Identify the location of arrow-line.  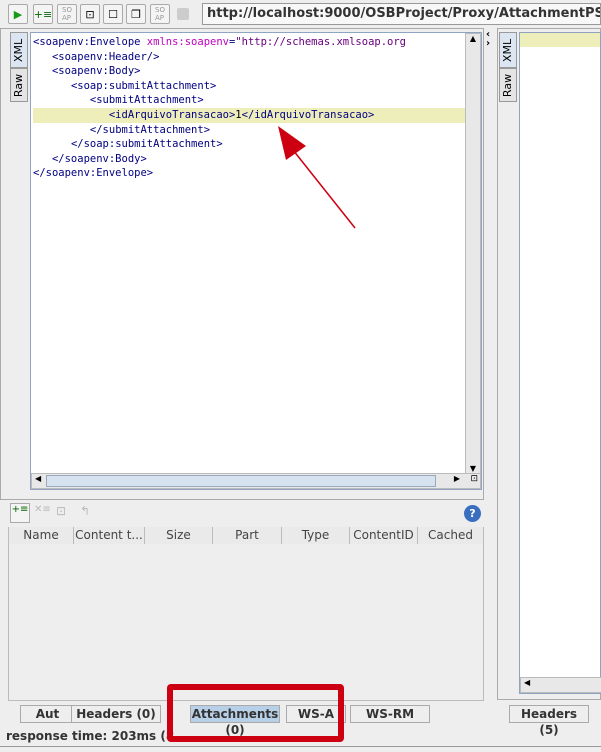
(324, 189).